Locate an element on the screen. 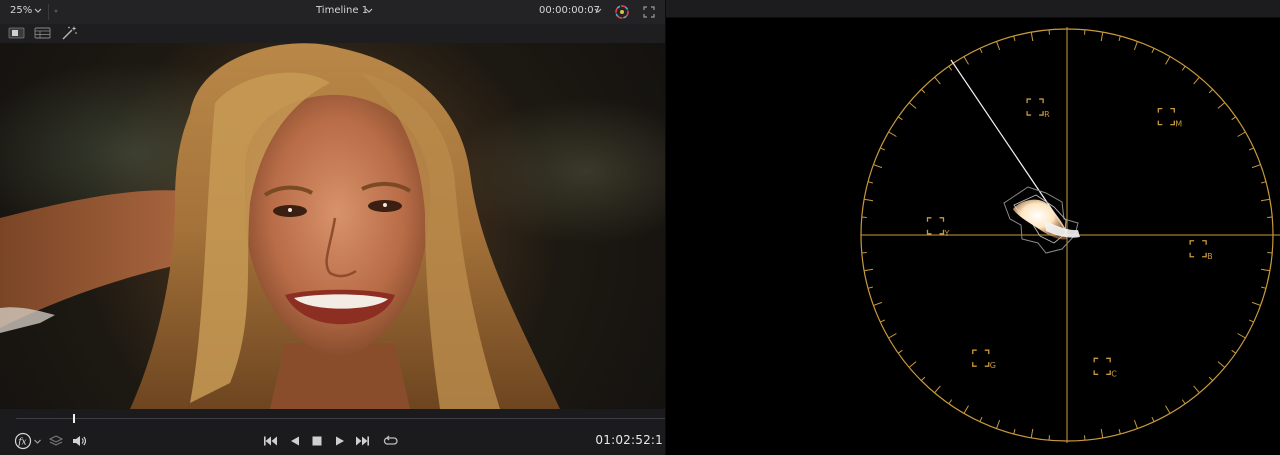 This screenshot has height=455, width=1280. zoom-level: 25% is located at coordinates (21, 10).